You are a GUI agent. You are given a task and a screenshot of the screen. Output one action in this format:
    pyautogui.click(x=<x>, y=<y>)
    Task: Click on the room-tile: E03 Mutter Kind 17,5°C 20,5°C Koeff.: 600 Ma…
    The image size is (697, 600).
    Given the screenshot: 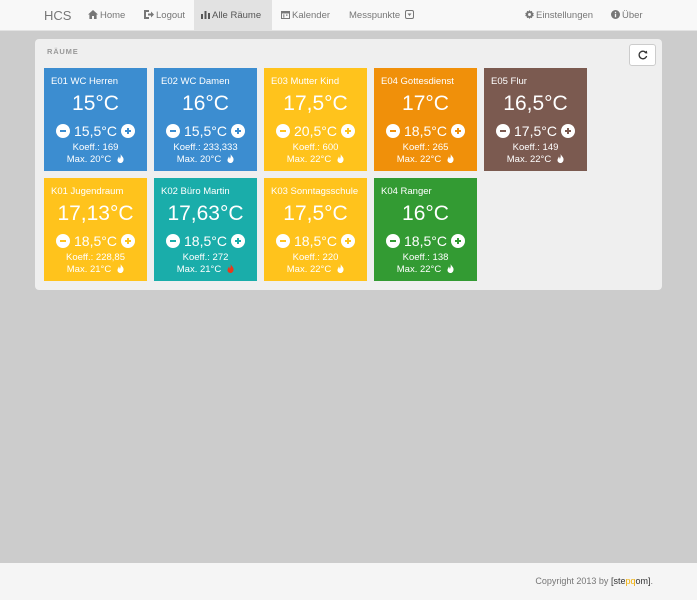 What is the action you would take?
    pyautogui.click(x=315, y=119)
    